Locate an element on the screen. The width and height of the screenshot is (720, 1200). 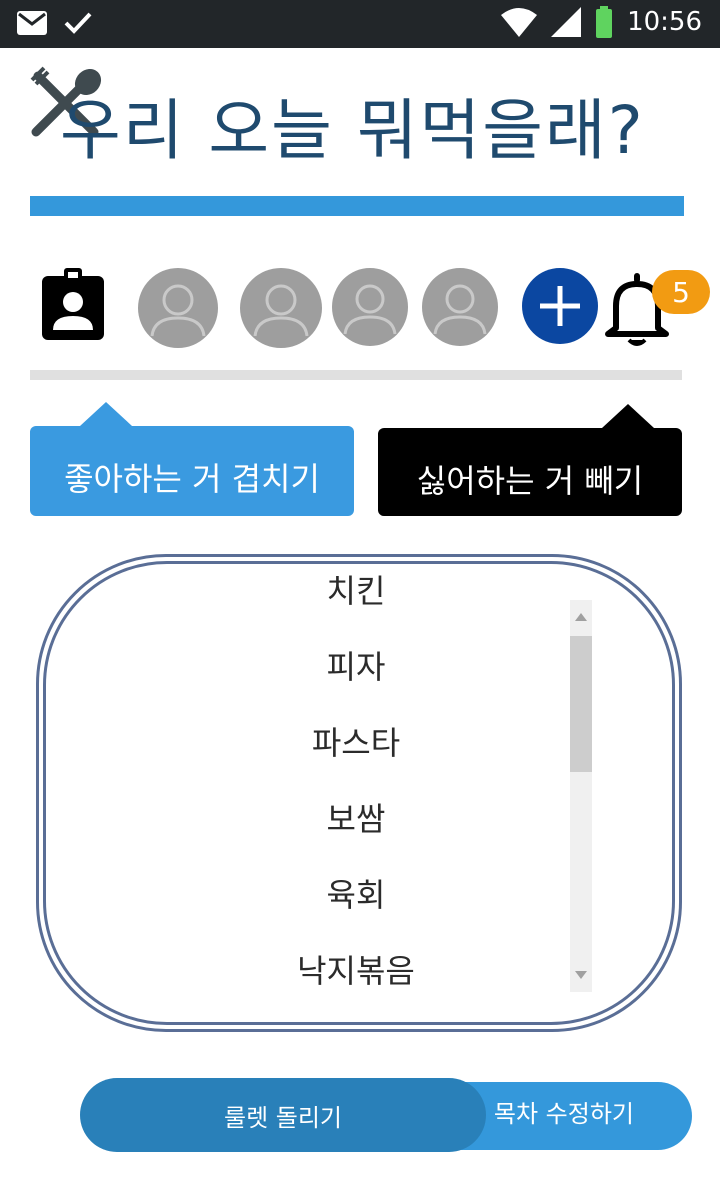
notification-badge: 5 is located at coordinates (681, 292).